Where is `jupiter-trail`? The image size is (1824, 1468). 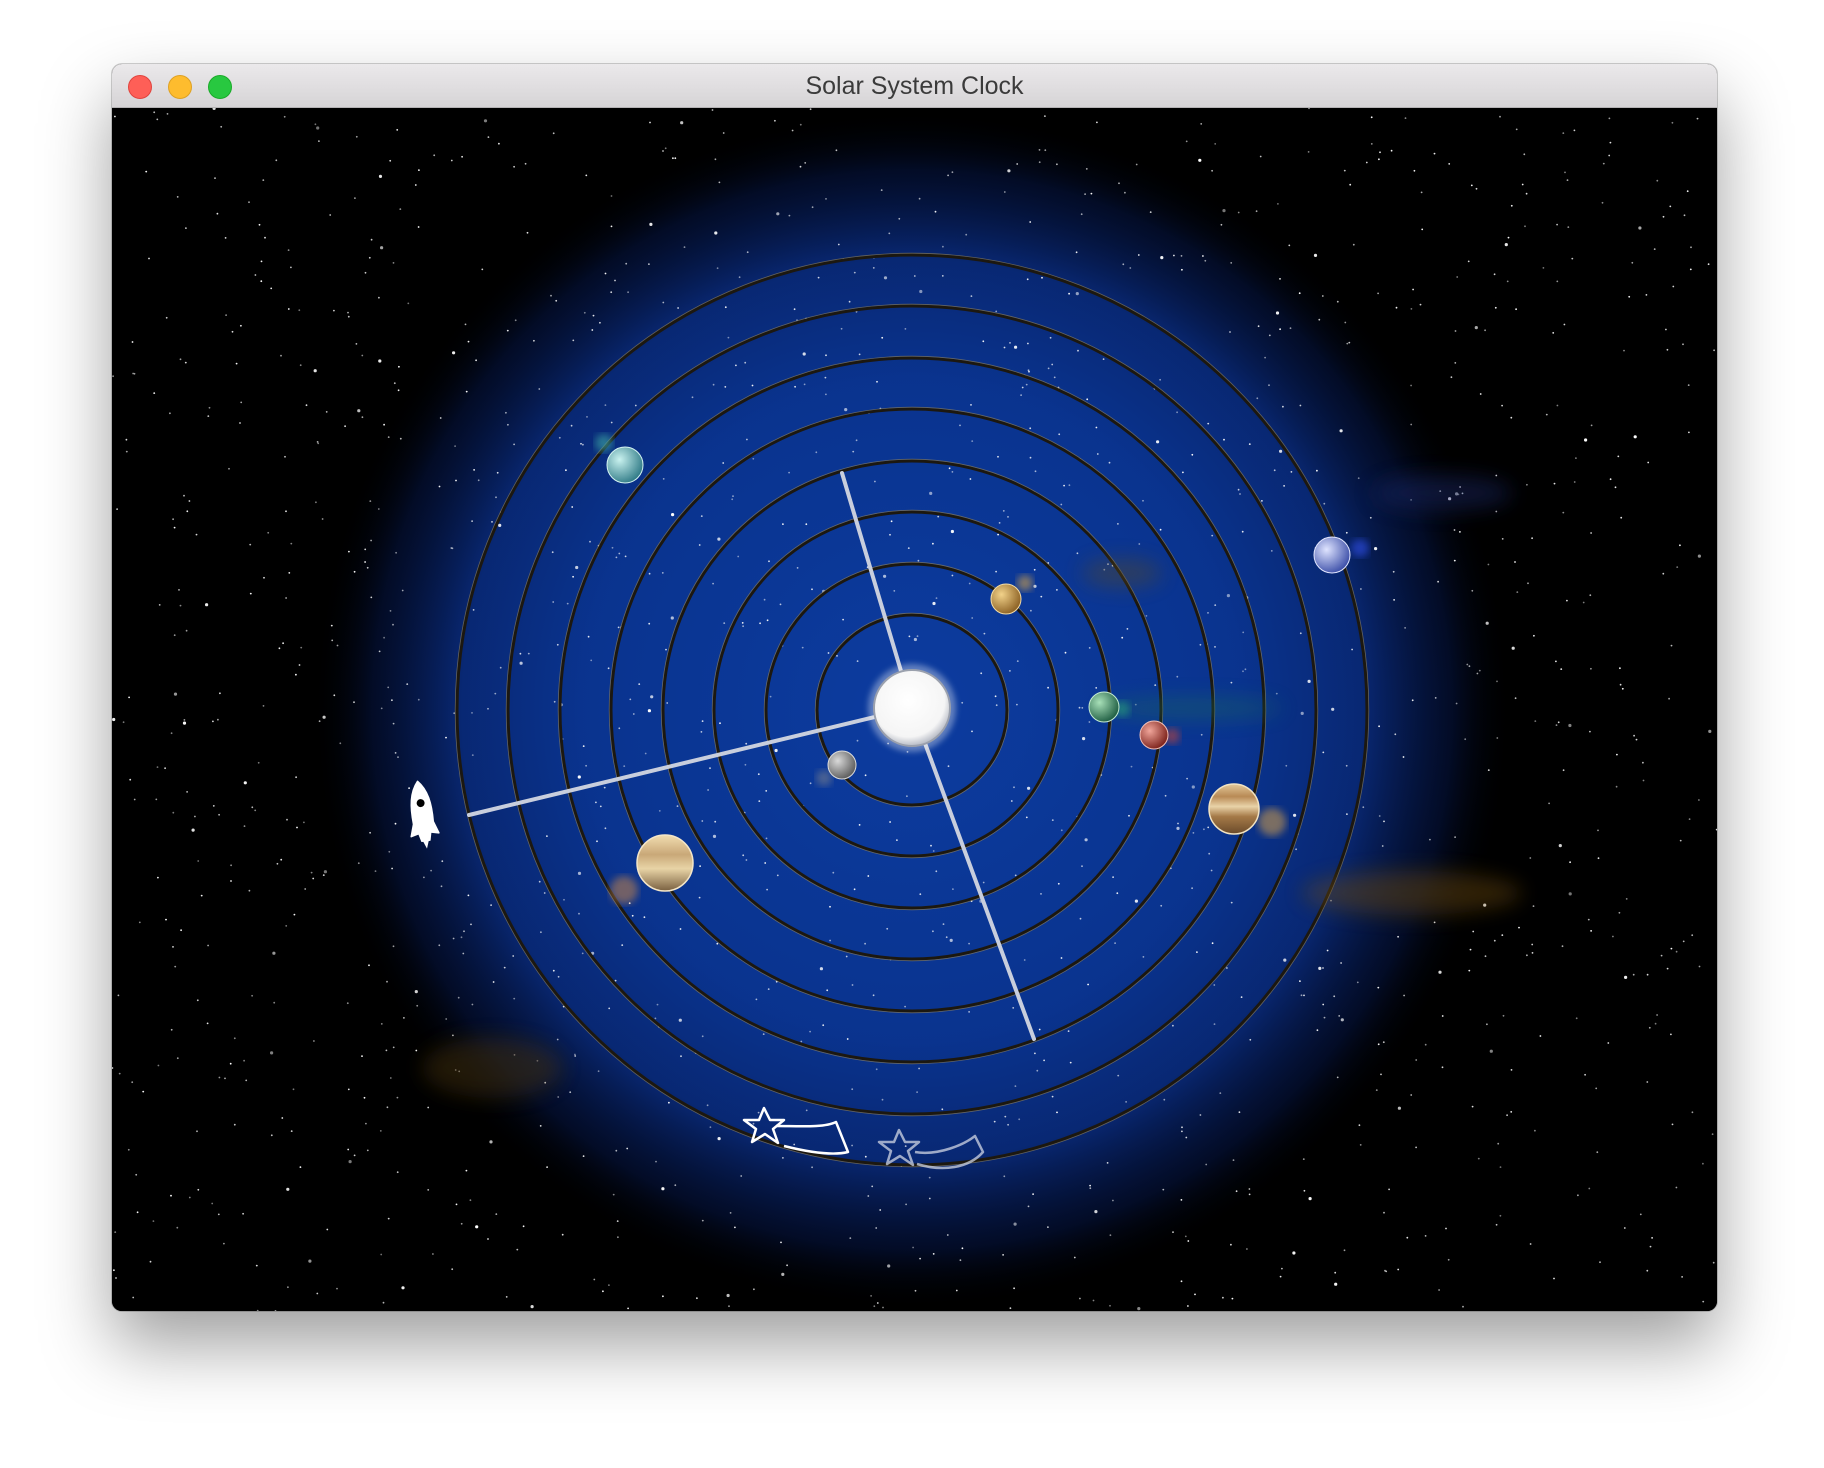 jupiter-trail is located at coordinates (1412, 893).